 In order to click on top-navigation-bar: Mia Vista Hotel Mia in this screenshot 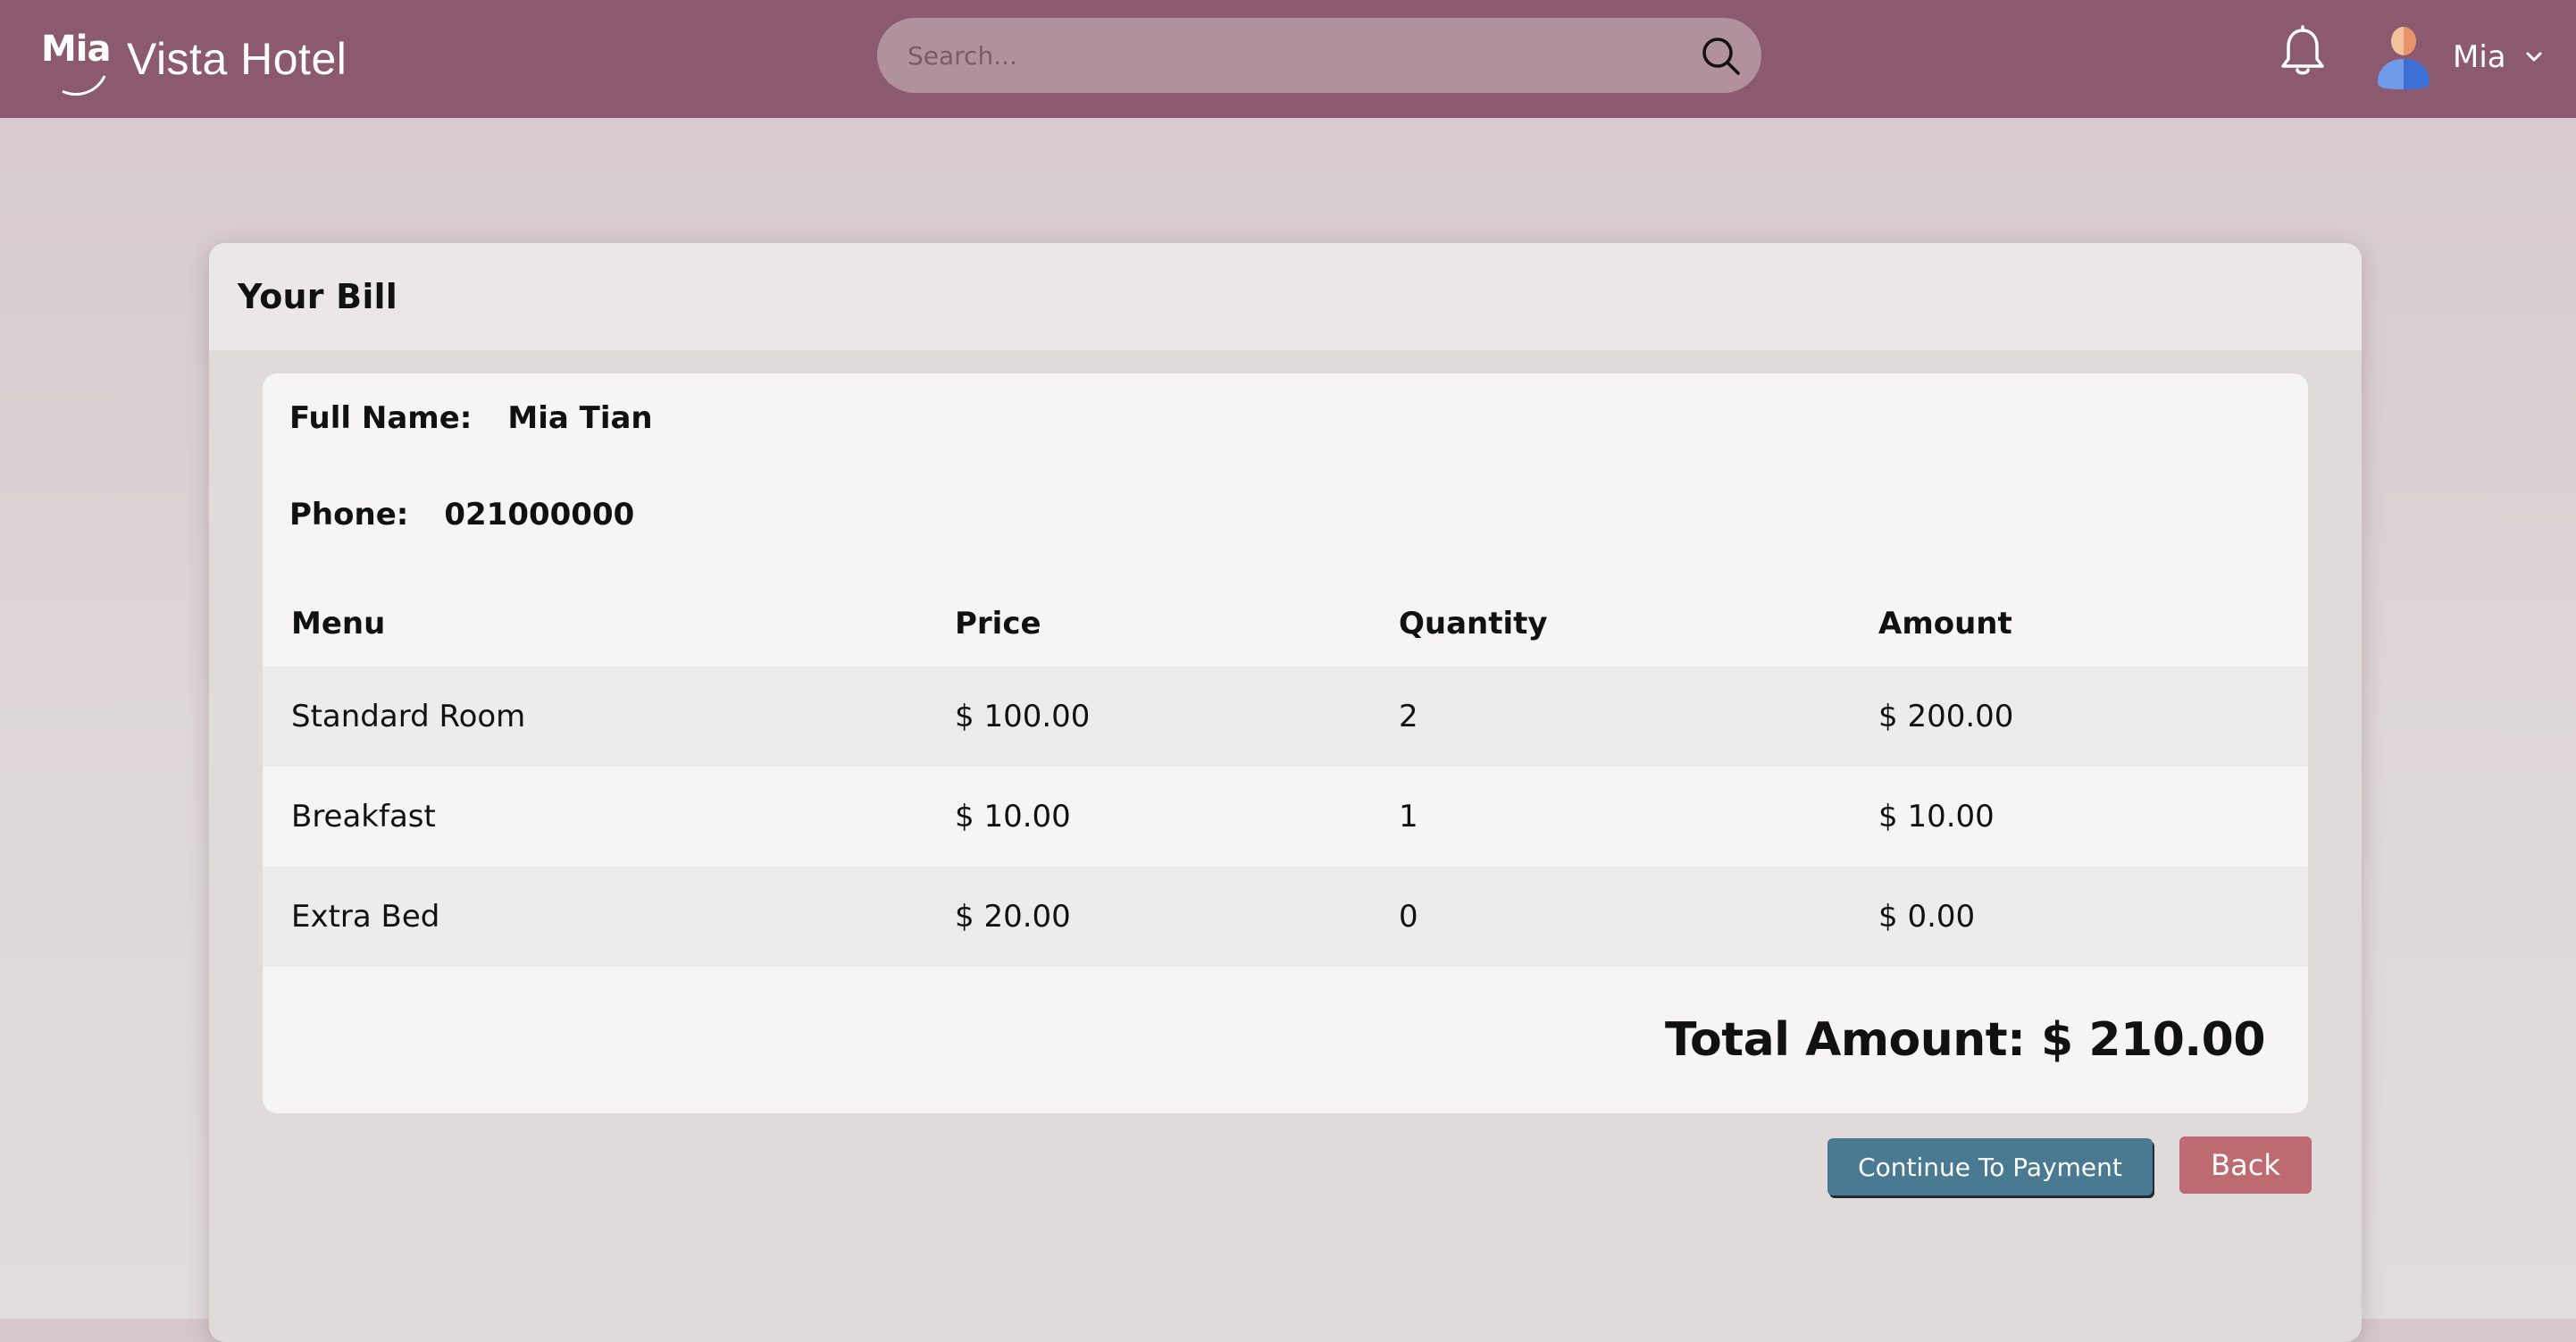, I will do `click(1288, 59)`.